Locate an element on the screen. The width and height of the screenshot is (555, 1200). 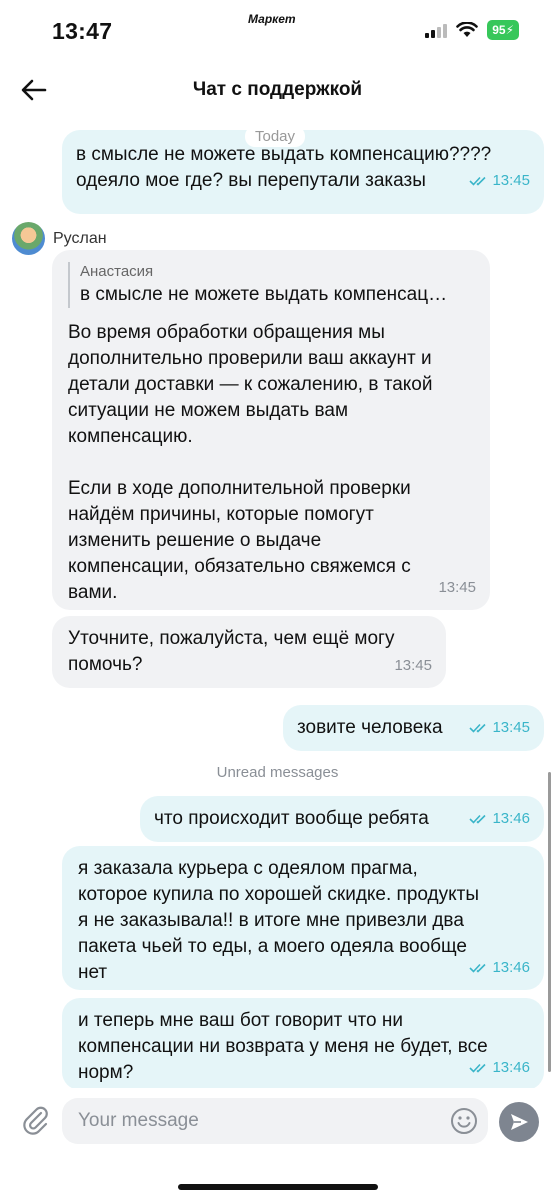
page-title: Чат с поддержкой is located at coordinates (277, 89).